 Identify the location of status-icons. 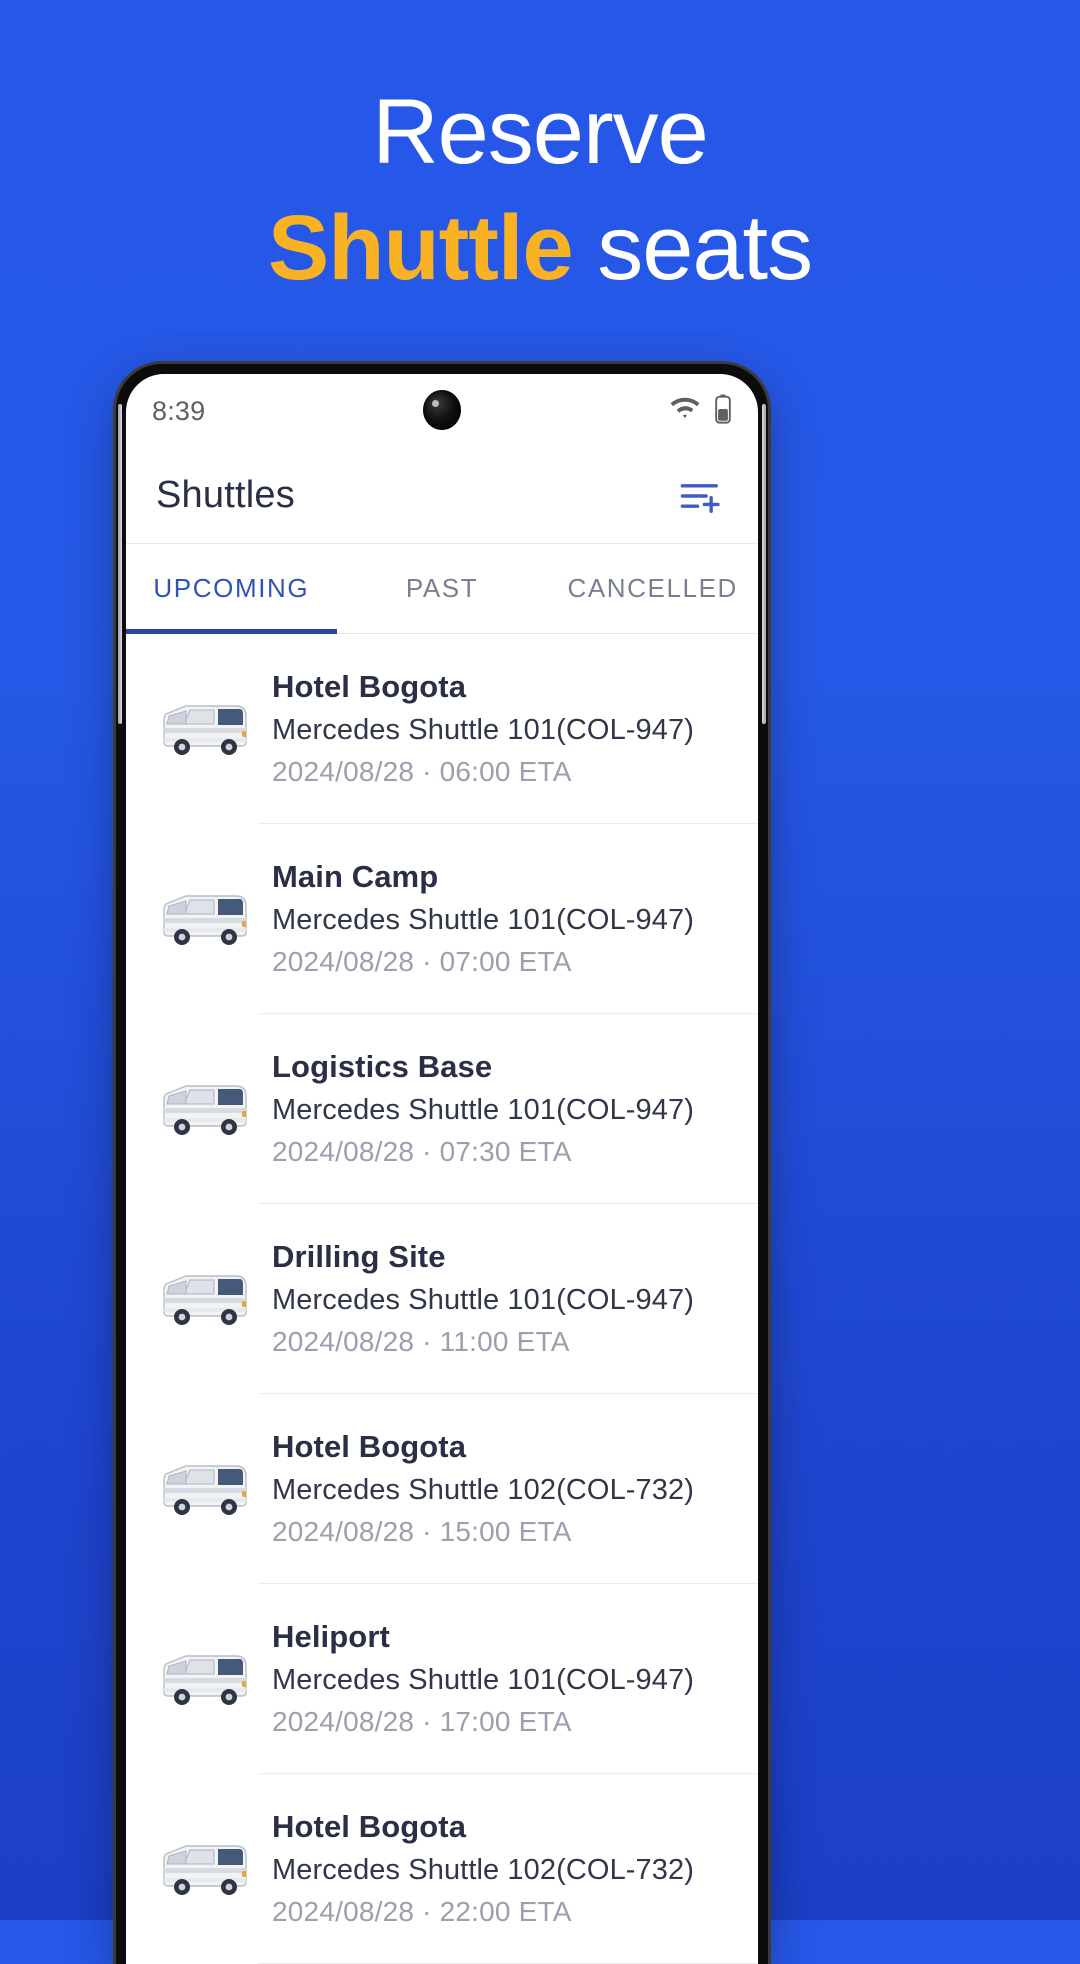
(701, 411).